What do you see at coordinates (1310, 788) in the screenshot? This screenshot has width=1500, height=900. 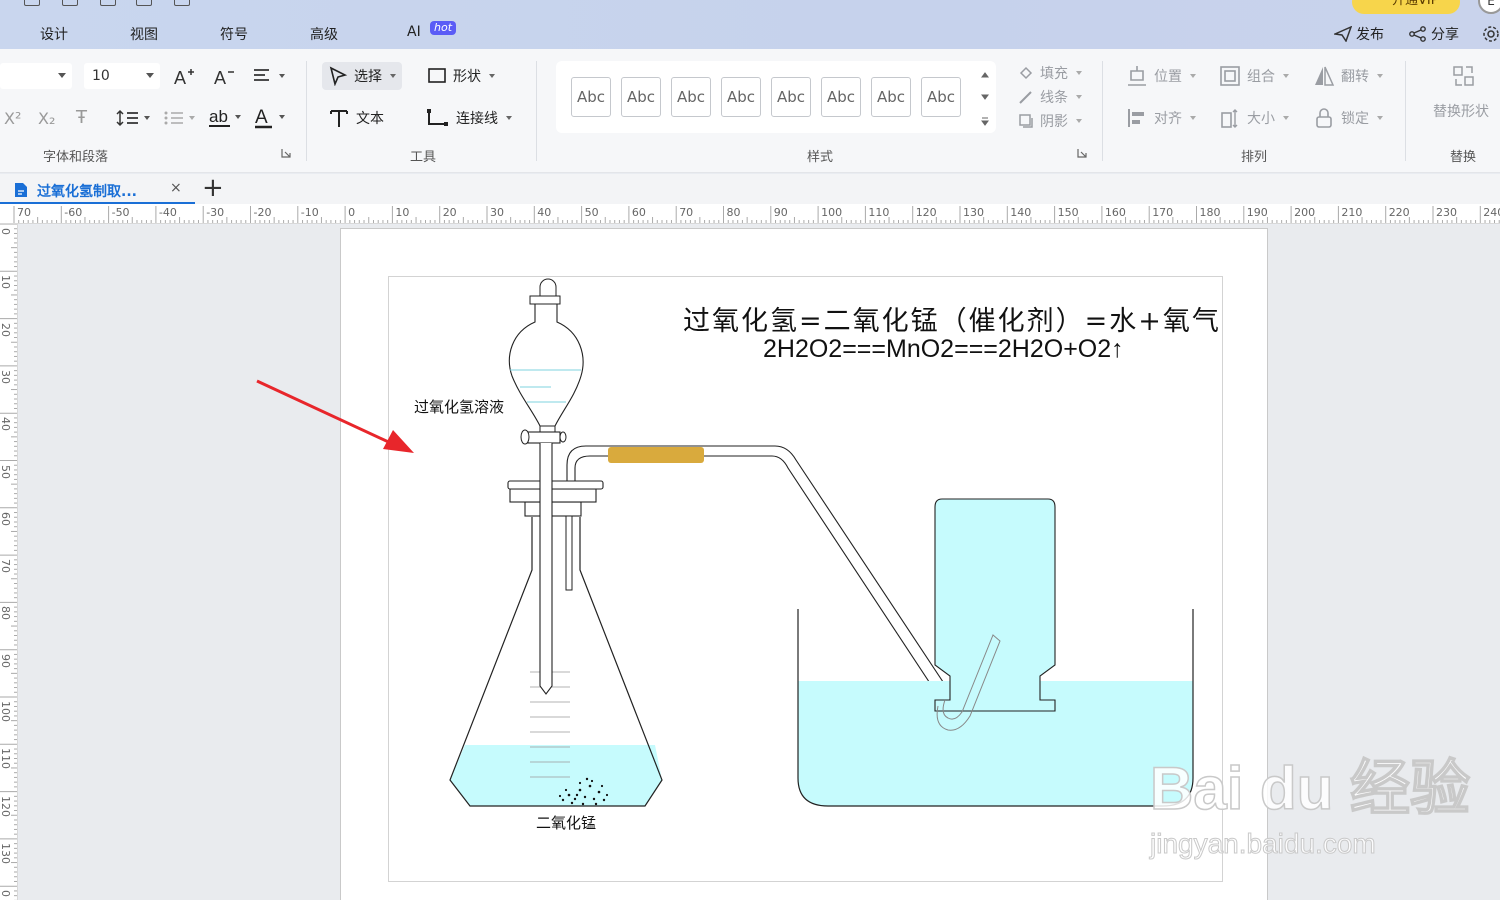 I see `baidu-watermark-logo: Bai du 经验` at bounding box center [1310, 788].